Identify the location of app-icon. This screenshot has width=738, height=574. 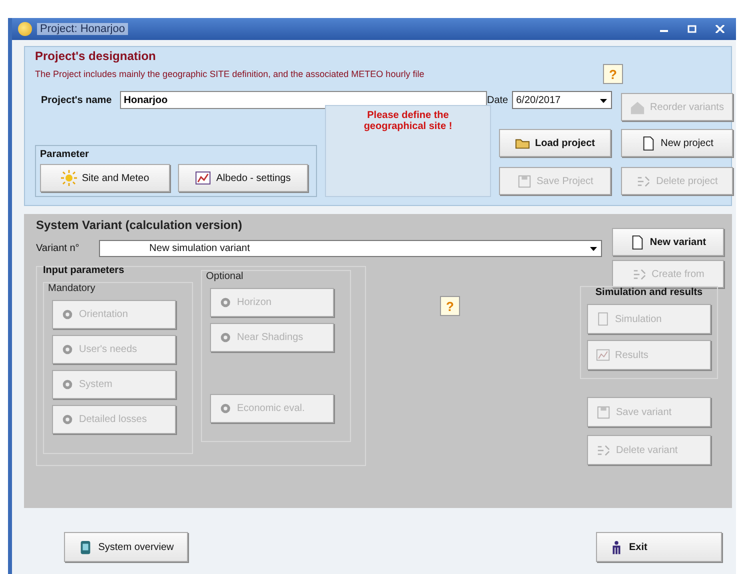
(25, 29).